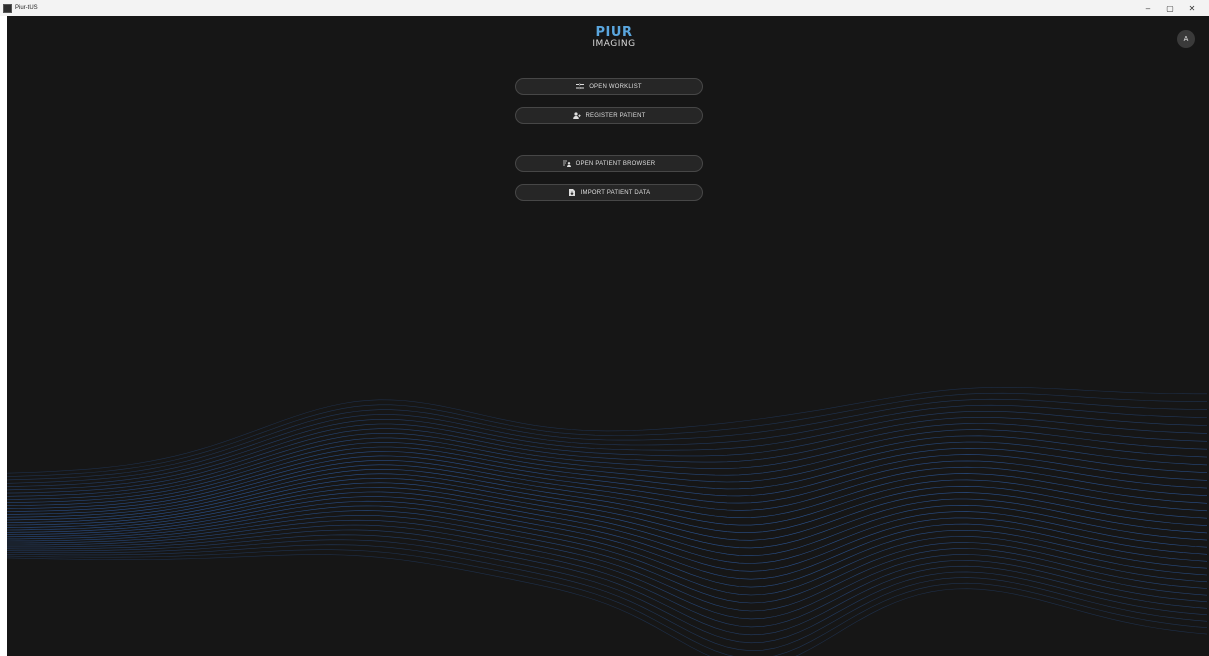 The width and height of the screenshot is (1209, 656). Describe the element at coordinates (566, 163) in the screenshot. I see `patient-browser-icon` at that location.